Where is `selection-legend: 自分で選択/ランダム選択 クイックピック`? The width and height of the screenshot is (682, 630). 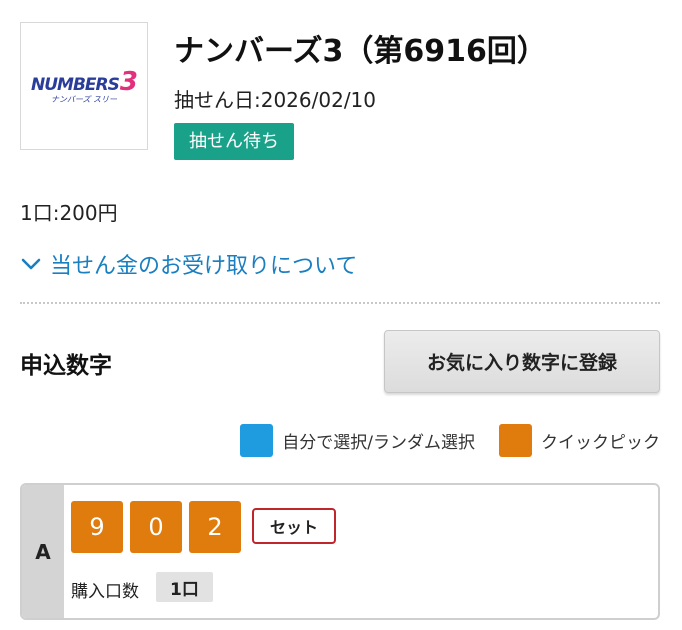
selection-legend: 自分で選択/ランダム選択 クイックピック is located at coordinates (450, 440).